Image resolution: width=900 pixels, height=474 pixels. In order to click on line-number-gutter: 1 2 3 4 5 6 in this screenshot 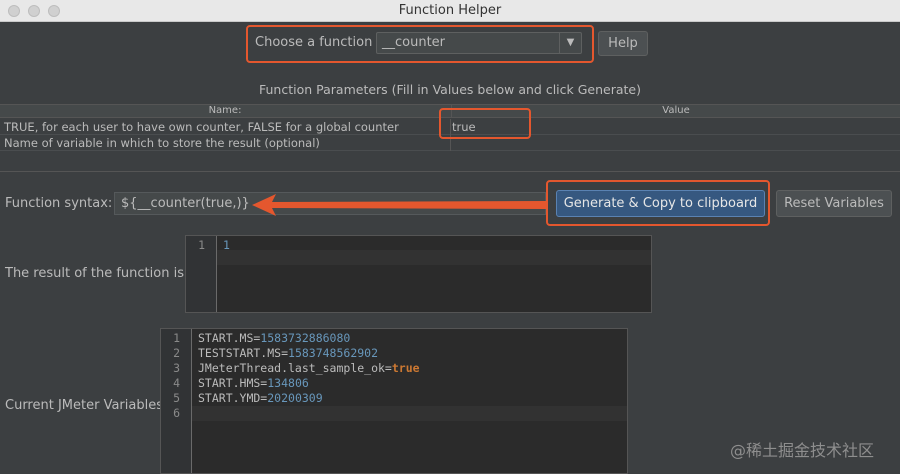, I will do `click(176, 401)`.